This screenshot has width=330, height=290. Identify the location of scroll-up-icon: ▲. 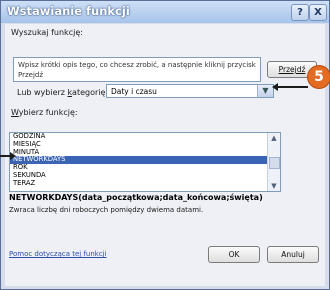
(274, 138).